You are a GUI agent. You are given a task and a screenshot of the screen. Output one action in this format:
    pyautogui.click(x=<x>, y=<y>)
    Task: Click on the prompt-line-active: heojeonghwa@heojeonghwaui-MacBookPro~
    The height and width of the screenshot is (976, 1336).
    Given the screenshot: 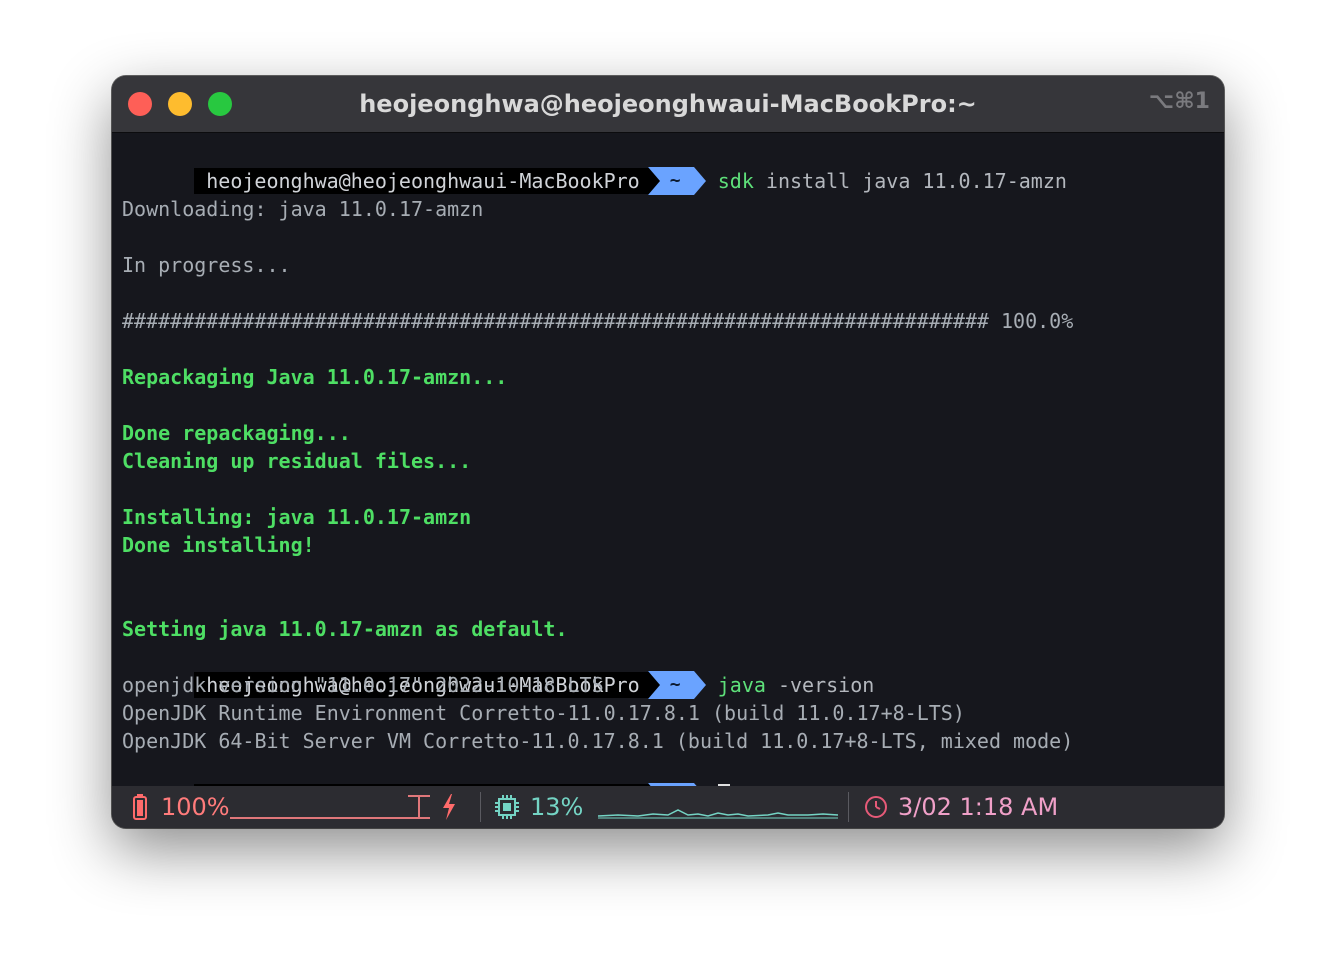 What is the action you would take?
    pyautogui.click(x=426, y=783)
    